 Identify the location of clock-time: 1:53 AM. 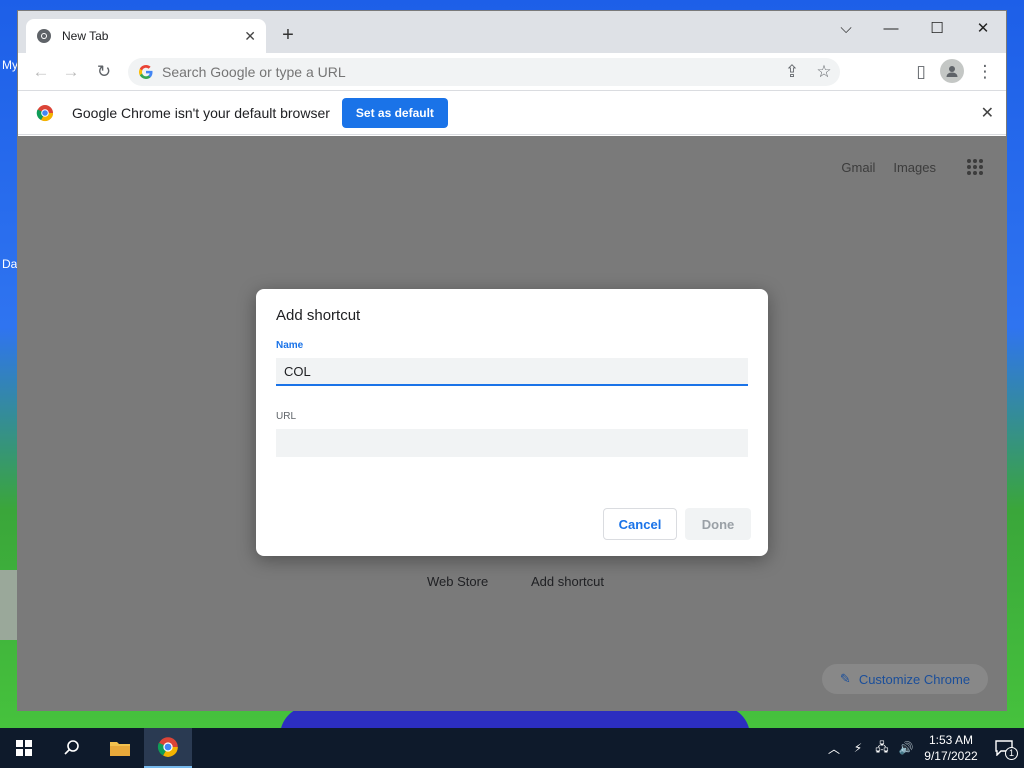
(951, 740).